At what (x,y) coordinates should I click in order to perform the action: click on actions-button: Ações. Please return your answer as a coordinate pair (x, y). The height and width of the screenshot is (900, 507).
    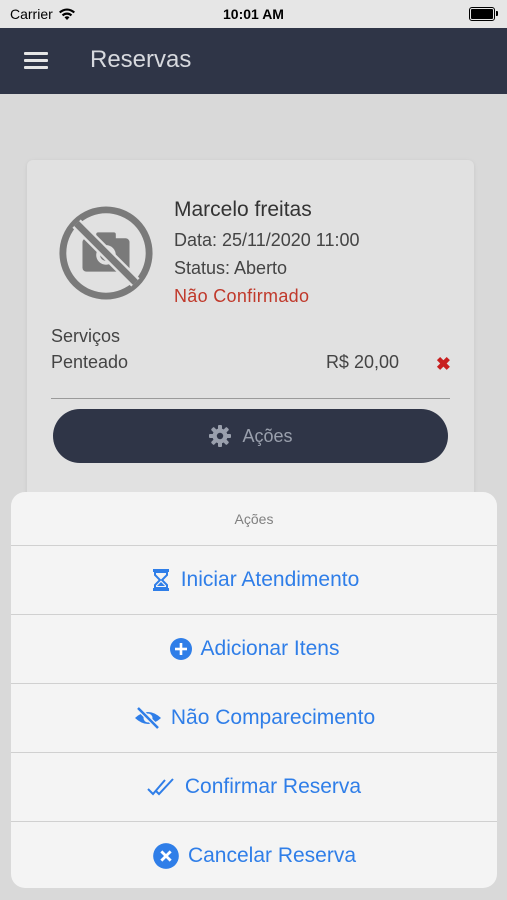
    Looking at the image, I should click on (250, 436).